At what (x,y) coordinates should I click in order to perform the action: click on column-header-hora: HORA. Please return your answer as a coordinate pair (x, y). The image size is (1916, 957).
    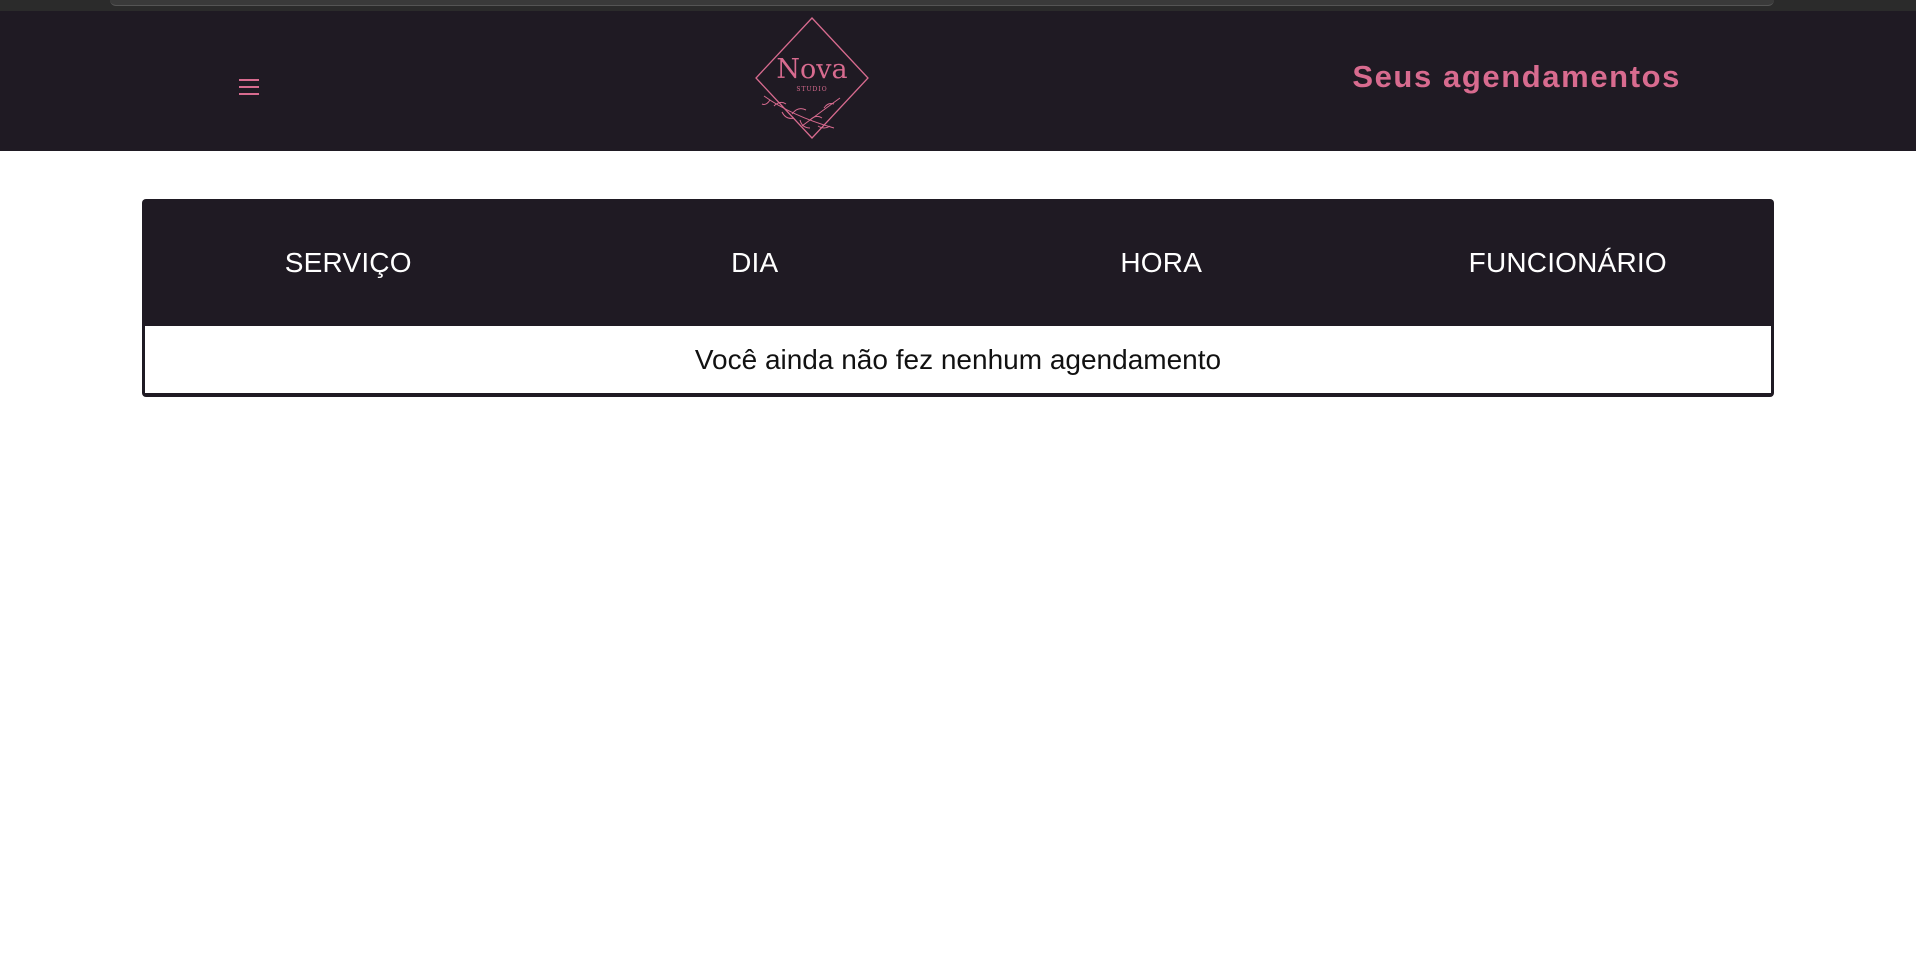
    Looking at the image, I should click on (1161, 262).